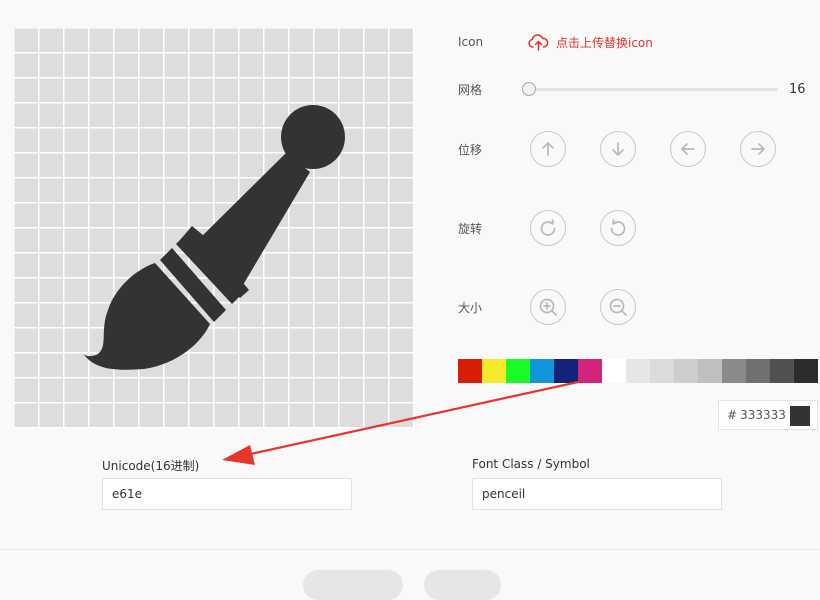  Describe the element at coordinates (227, 494) in the screenshot. I see `unicode-input` at that location.